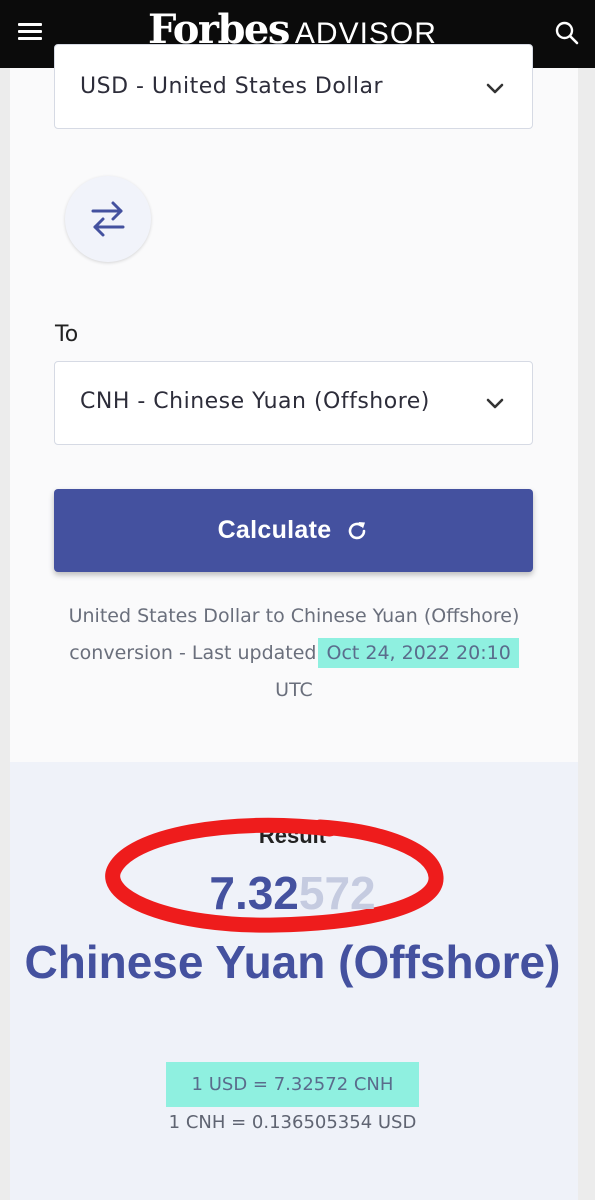 The height and width of the screenshot is (1200, 595). I want to click on reverse-rate: 1 CNH = 0.136505354 USD, so click(292, 1122).